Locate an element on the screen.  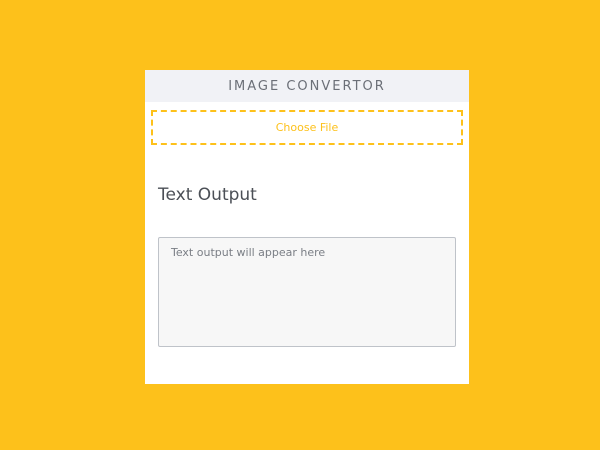
choose-file-button: Choose File is located at coordinates (307, 127).